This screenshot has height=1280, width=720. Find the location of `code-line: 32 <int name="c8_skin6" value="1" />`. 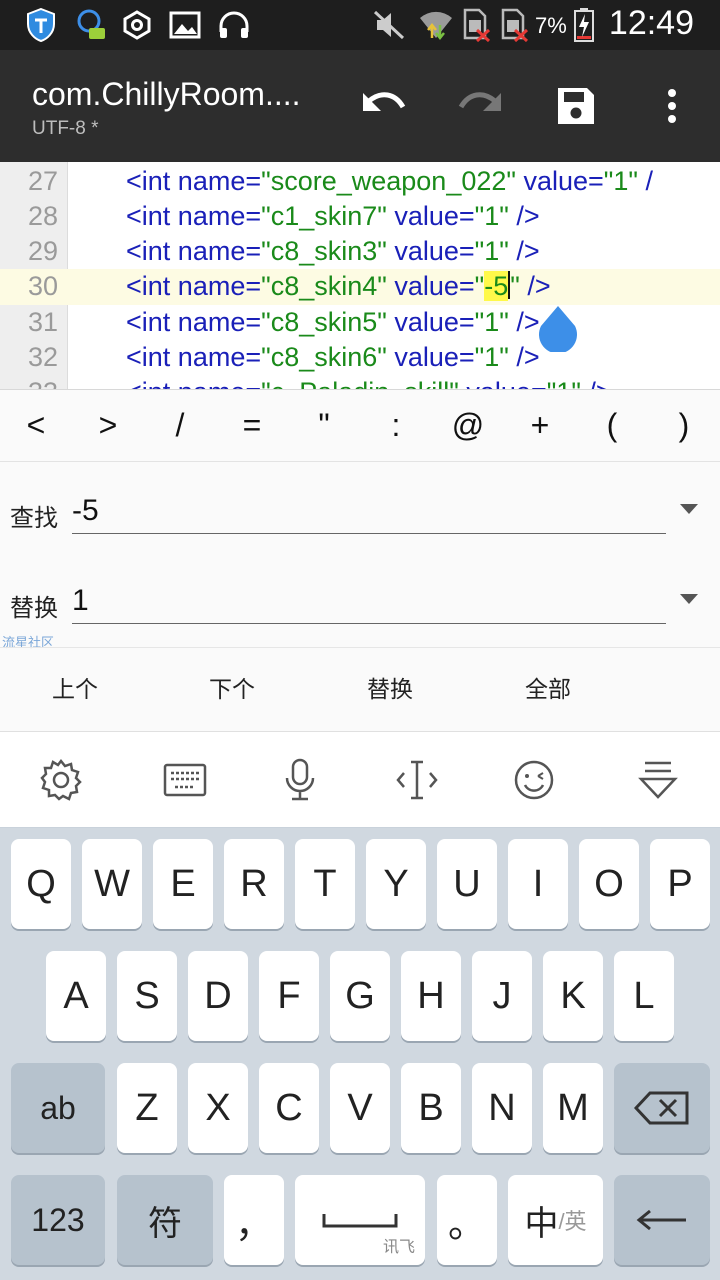

code-line: 32 <int name="c8_skin6" value="1" /> is located at coordinates (360, 358).